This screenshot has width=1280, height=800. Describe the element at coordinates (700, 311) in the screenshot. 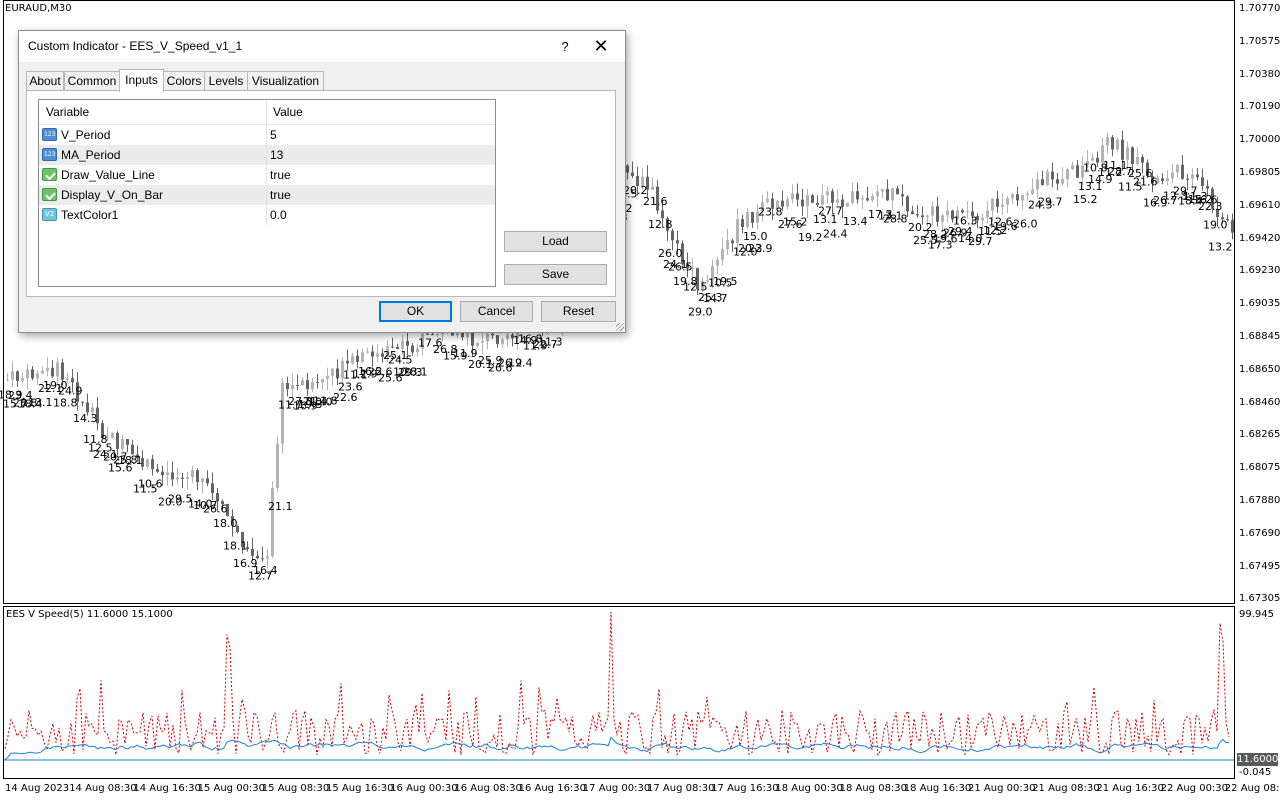

I see `bar-speed-label: 29.0` at that location.